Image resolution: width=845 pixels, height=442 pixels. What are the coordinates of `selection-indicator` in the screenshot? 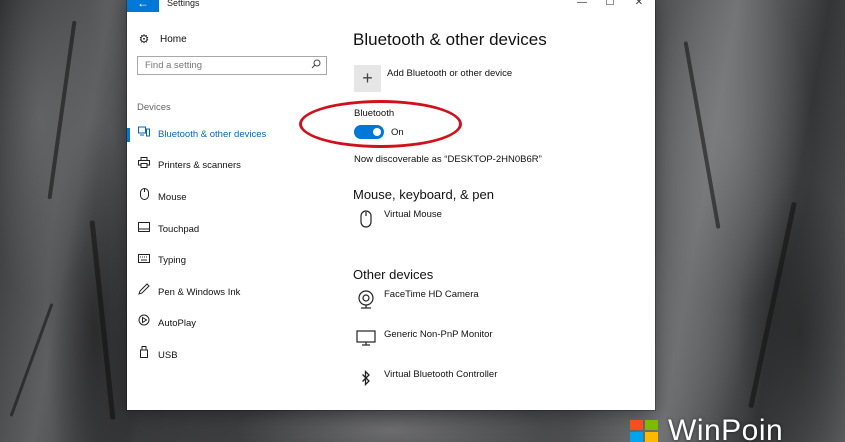 It's located at (128, 135).